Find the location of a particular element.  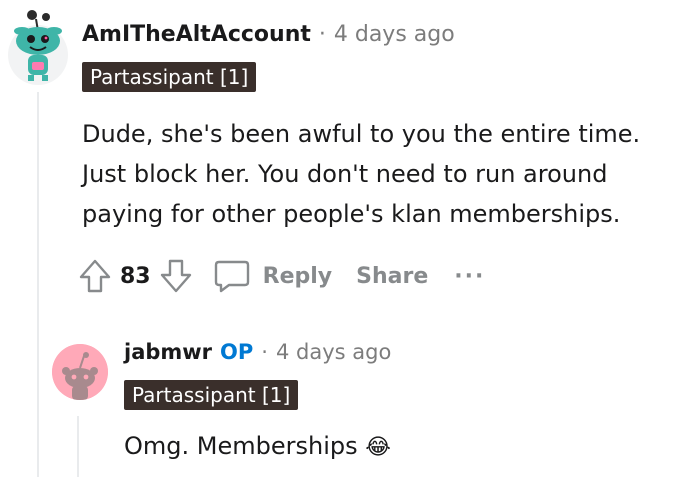

default-snoo-avatar-icon is located at coordinates (80, 372).